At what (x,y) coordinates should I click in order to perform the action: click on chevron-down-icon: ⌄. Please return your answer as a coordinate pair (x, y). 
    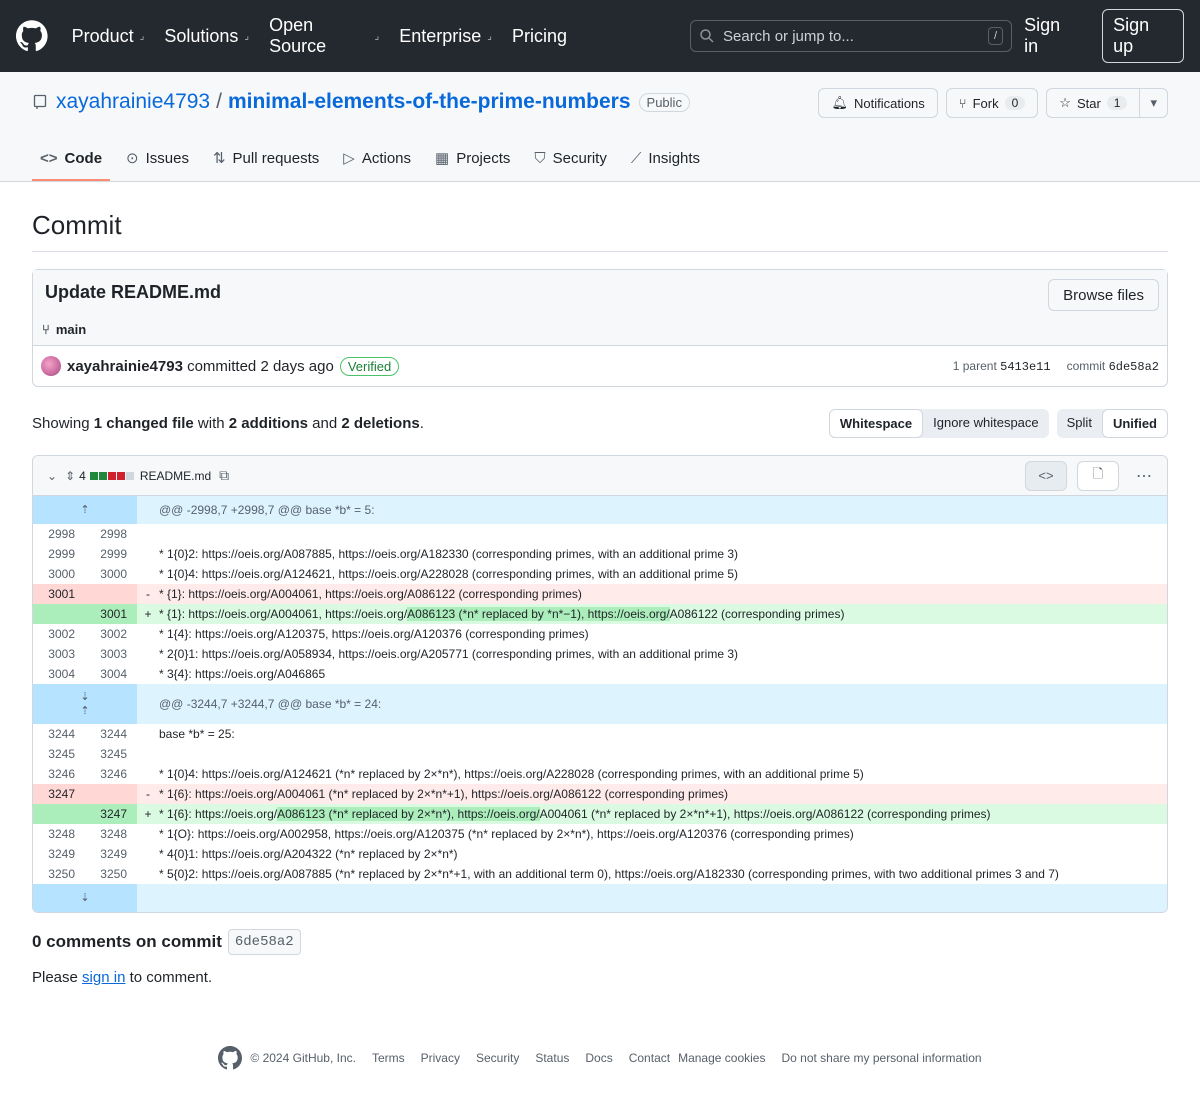
    Looking at the image, I should click on (52, 476).